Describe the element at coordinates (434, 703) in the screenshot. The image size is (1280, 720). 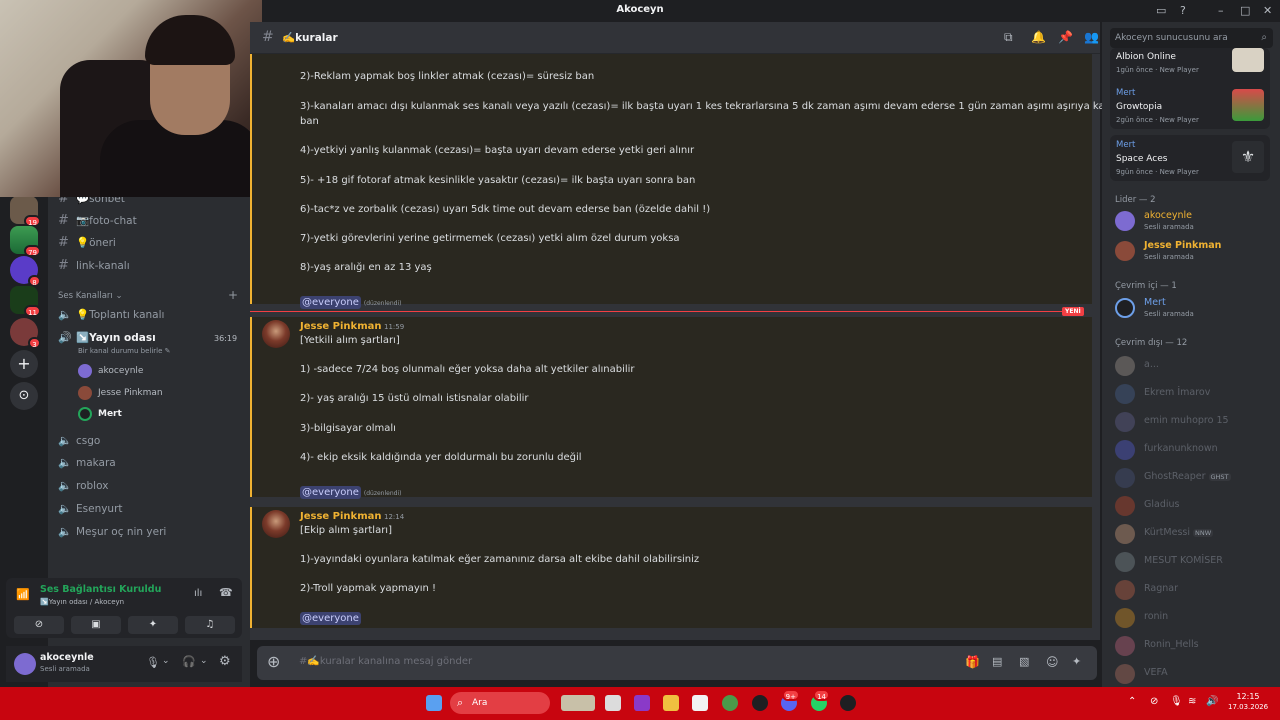
I see `windows-start-icon` at that location.